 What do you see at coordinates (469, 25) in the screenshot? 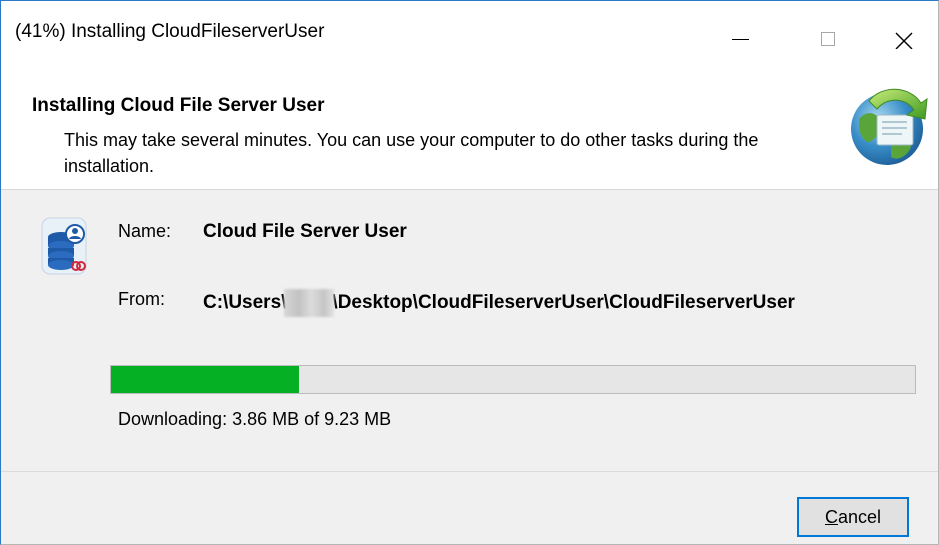
I see `title-bar: (41%) Installing CloudFileserverUser` at bounding box center [469, 25].